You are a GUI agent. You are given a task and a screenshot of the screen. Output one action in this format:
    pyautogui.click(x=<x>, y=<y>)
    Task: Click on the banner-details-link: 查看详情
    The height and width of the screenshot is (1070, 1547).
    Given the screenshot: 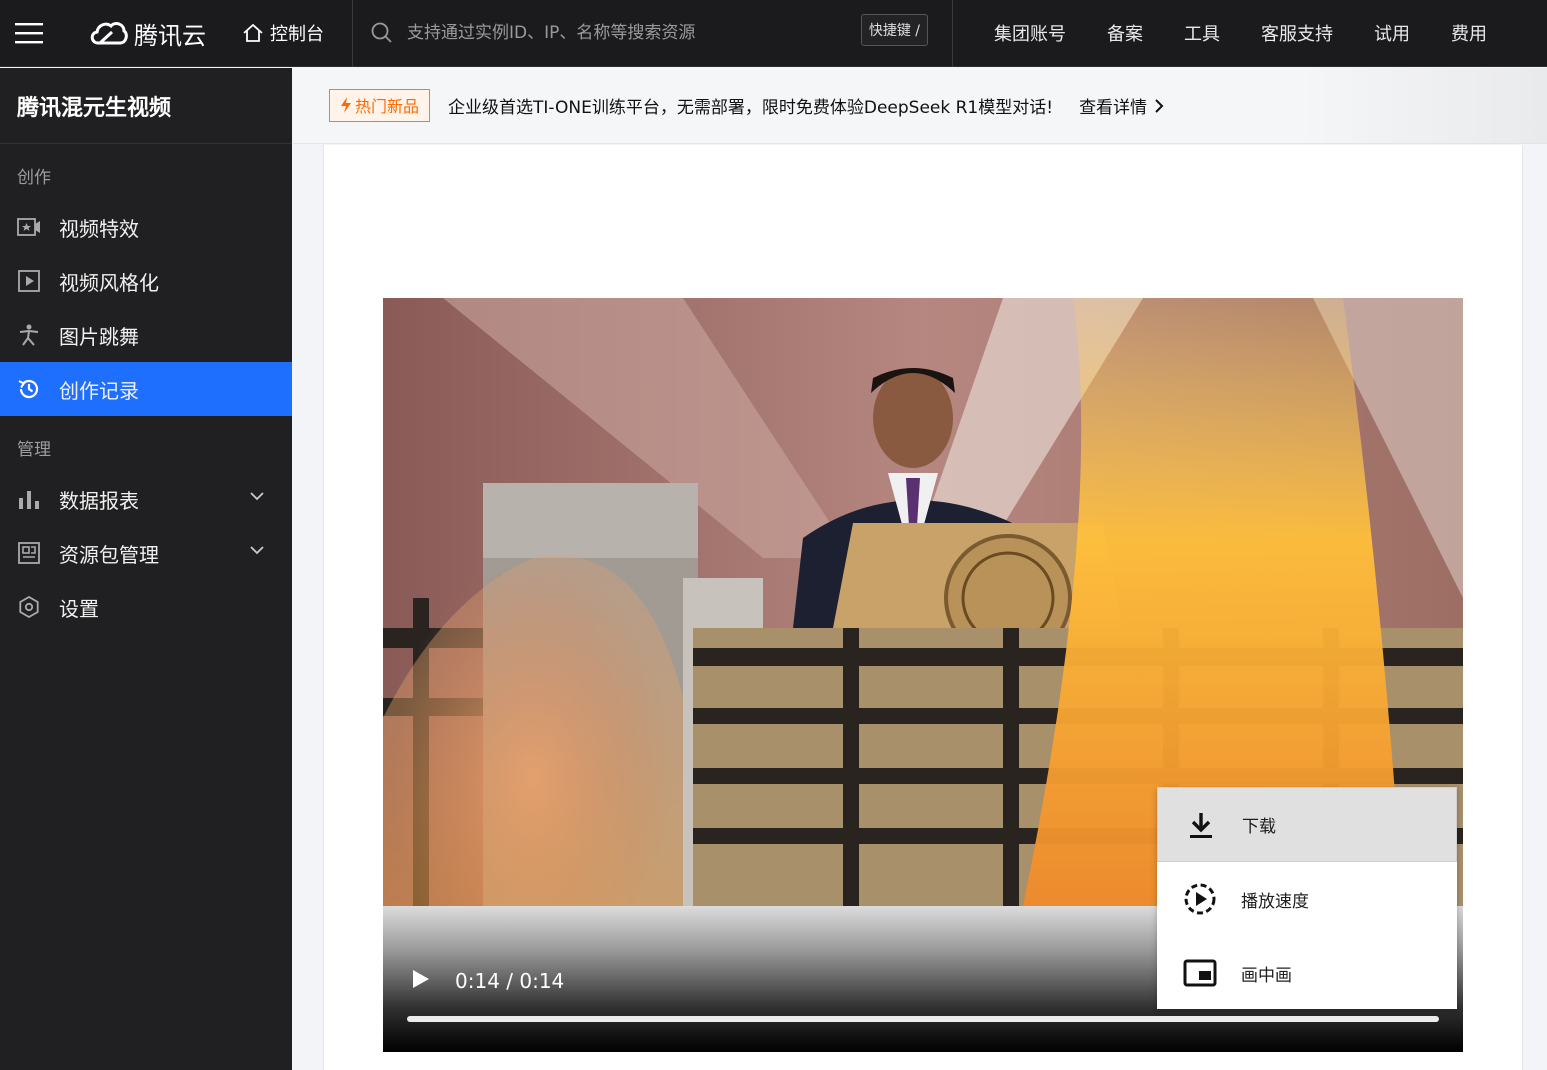 What is the action you would take?
    pyautogui.click(x=1122, y=105)
    